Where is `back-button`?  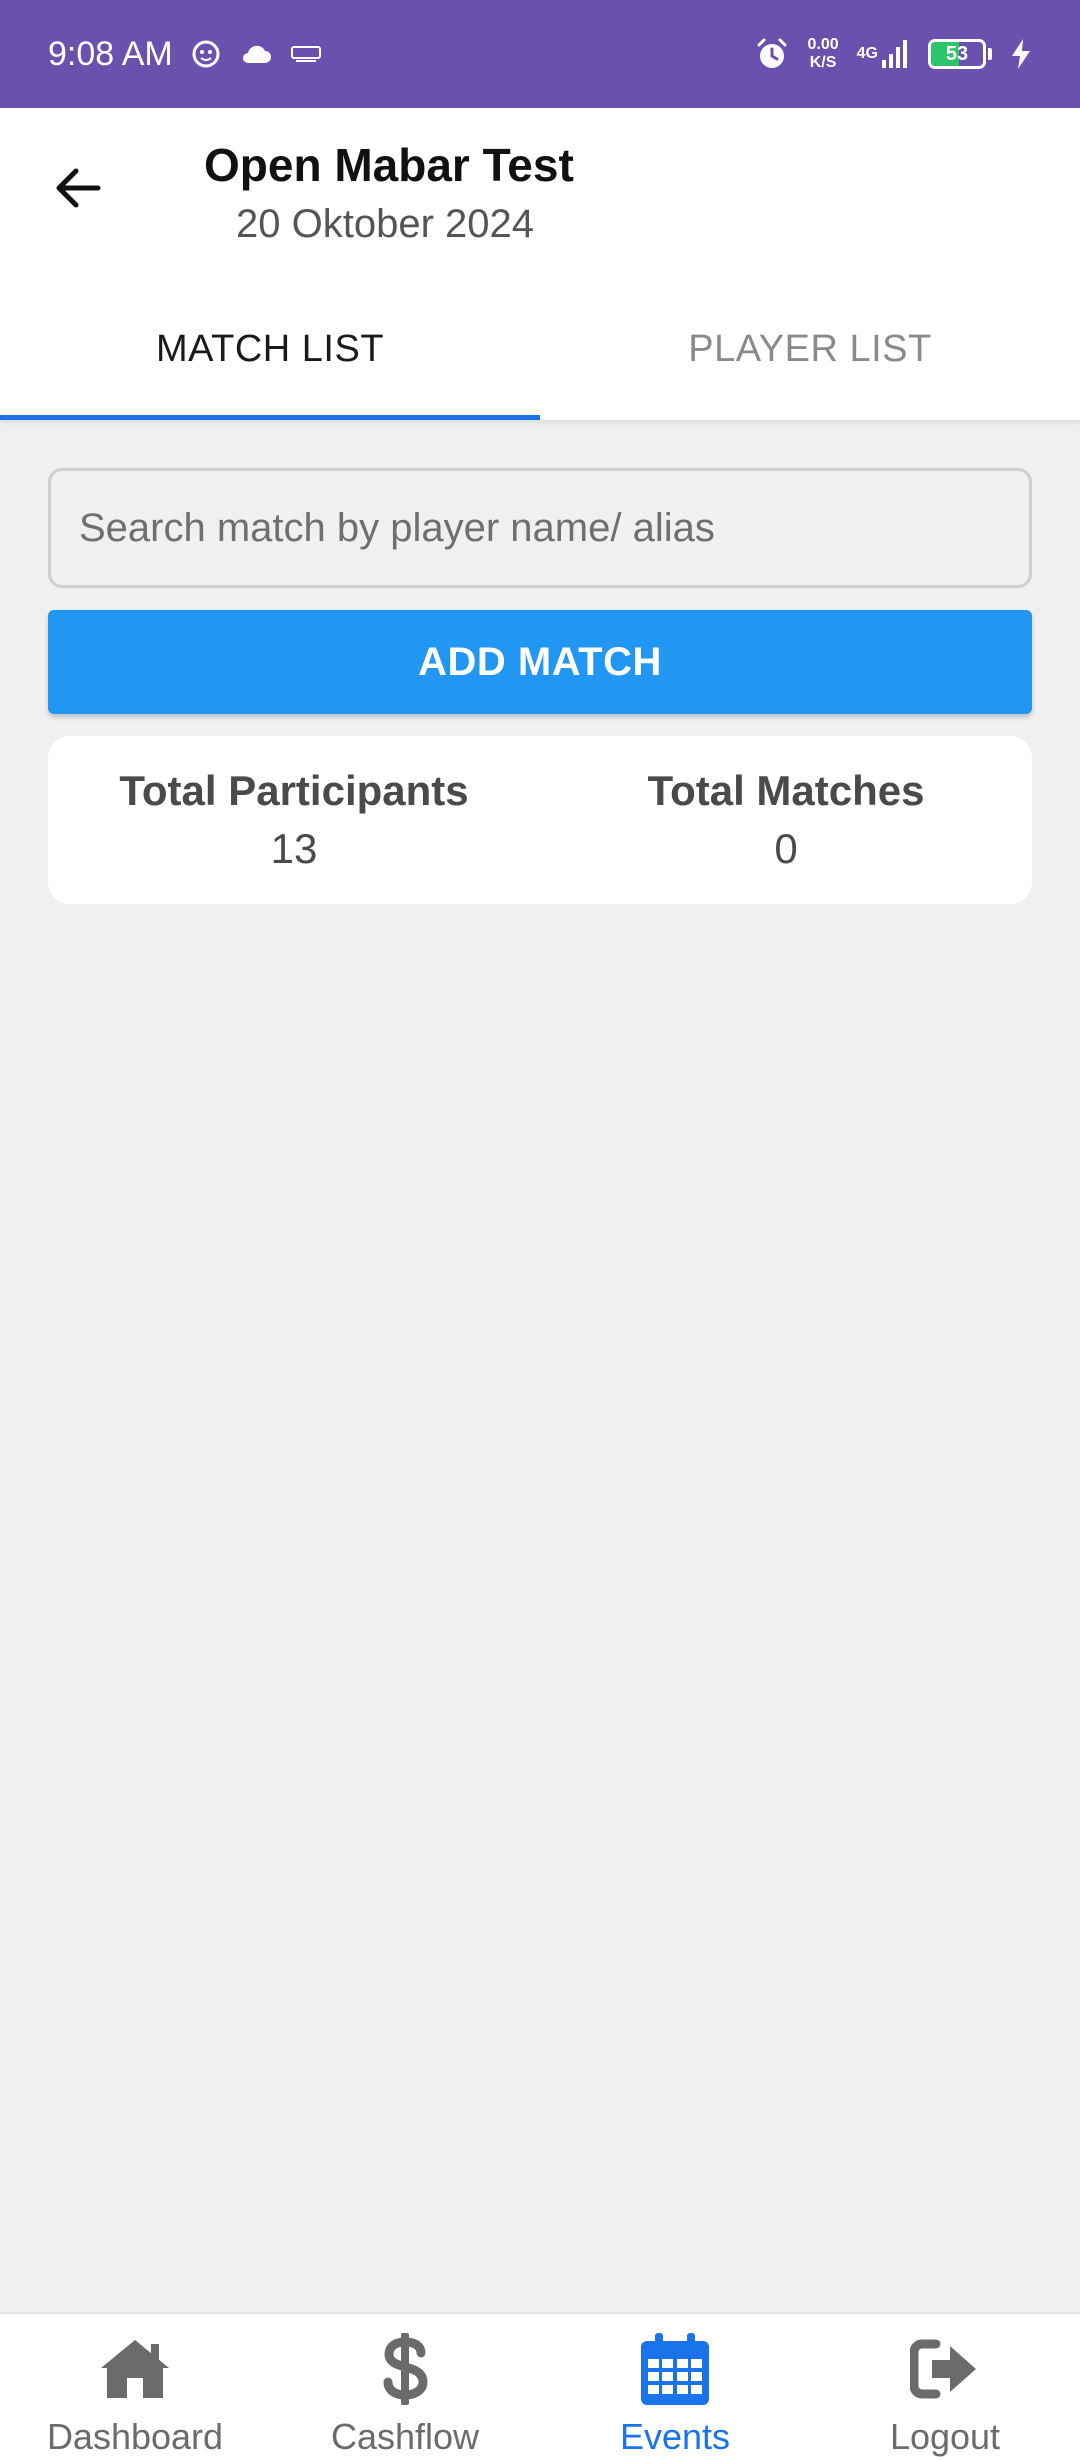 back-button is located at coordinates (78, 188).